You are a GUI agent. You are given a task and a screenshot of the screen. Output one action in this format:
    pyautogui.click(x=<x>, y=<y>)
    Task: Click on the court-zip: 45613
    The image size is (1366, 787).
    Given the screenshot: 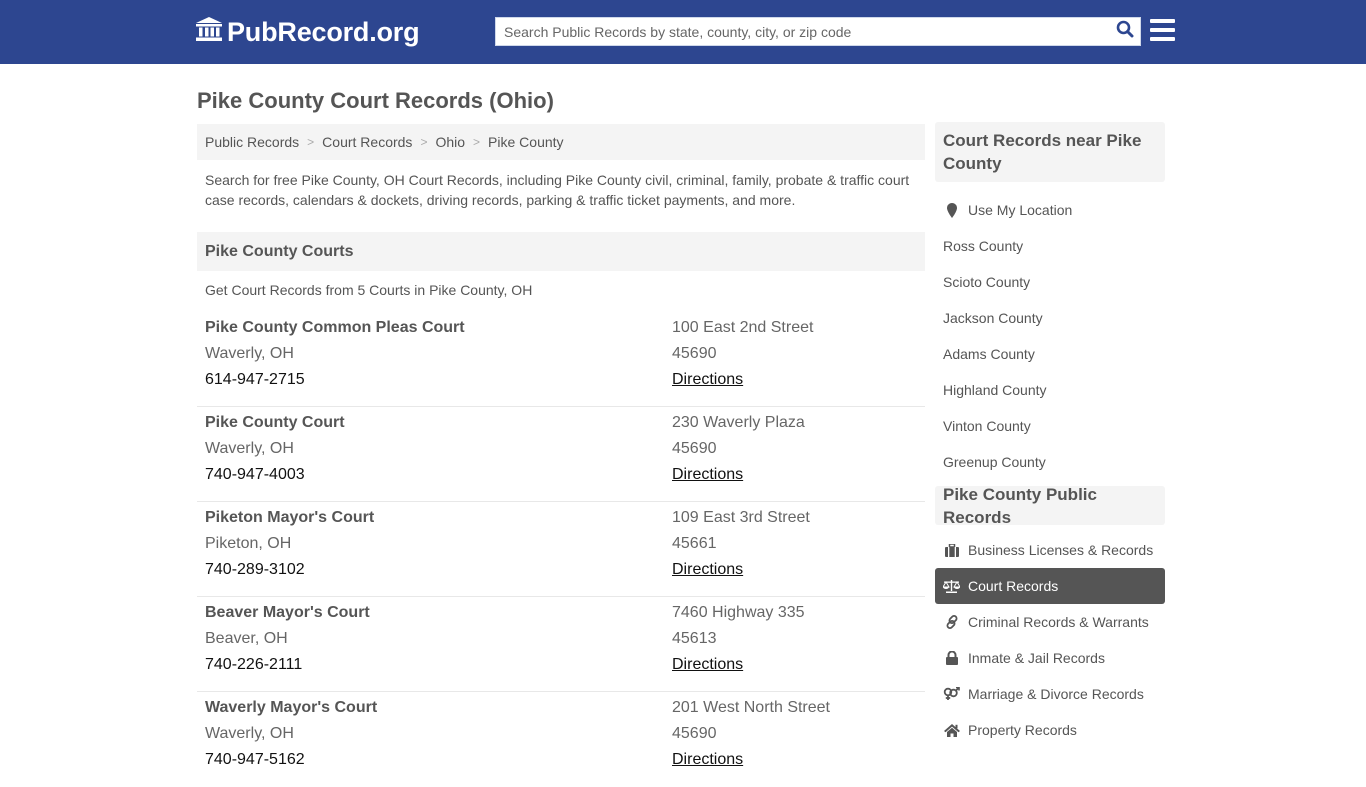 What is the action you would take?
    pyautogui.click(x=694, y=638)
    